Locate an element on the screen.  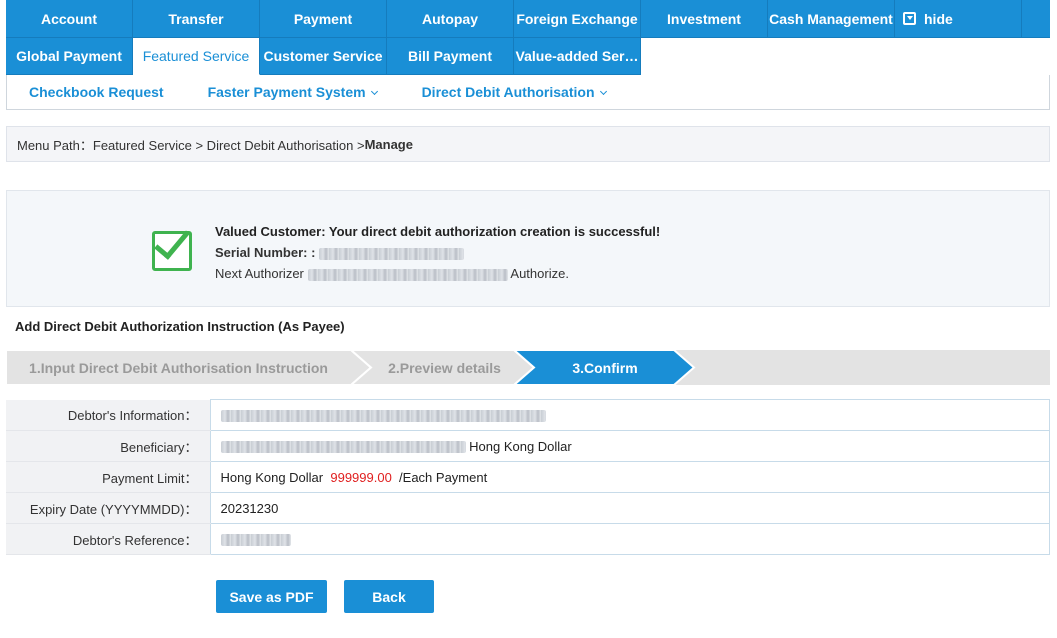
beneficiary-value: Hong Kong Dollar is located at coordinates (629, 446).